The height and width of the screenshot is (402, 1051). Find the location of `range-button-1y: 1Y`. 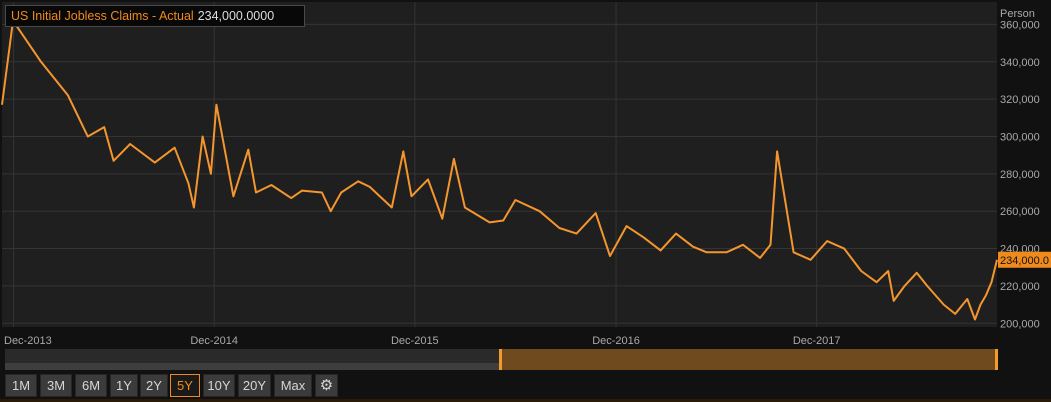

range-button-1y: 1Y is located at coordinates (124, 385).